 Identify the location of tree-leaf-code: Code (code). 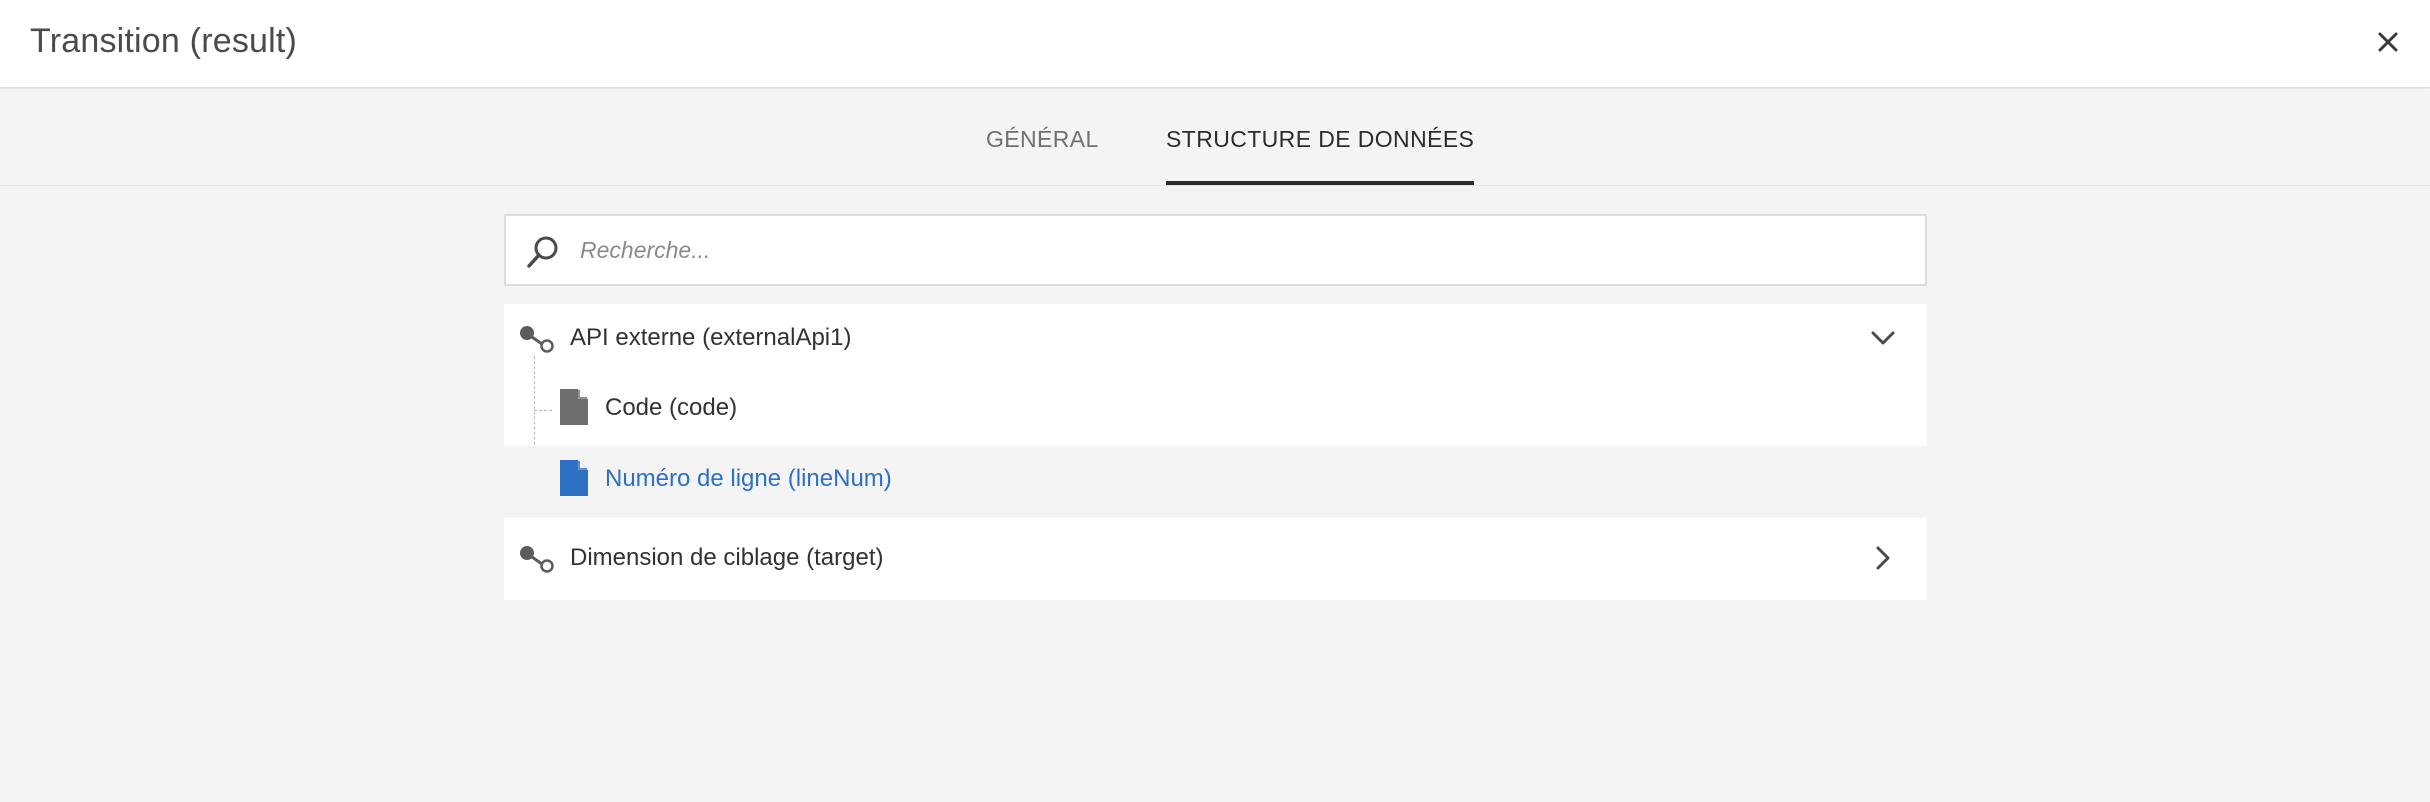
(1215, 410).